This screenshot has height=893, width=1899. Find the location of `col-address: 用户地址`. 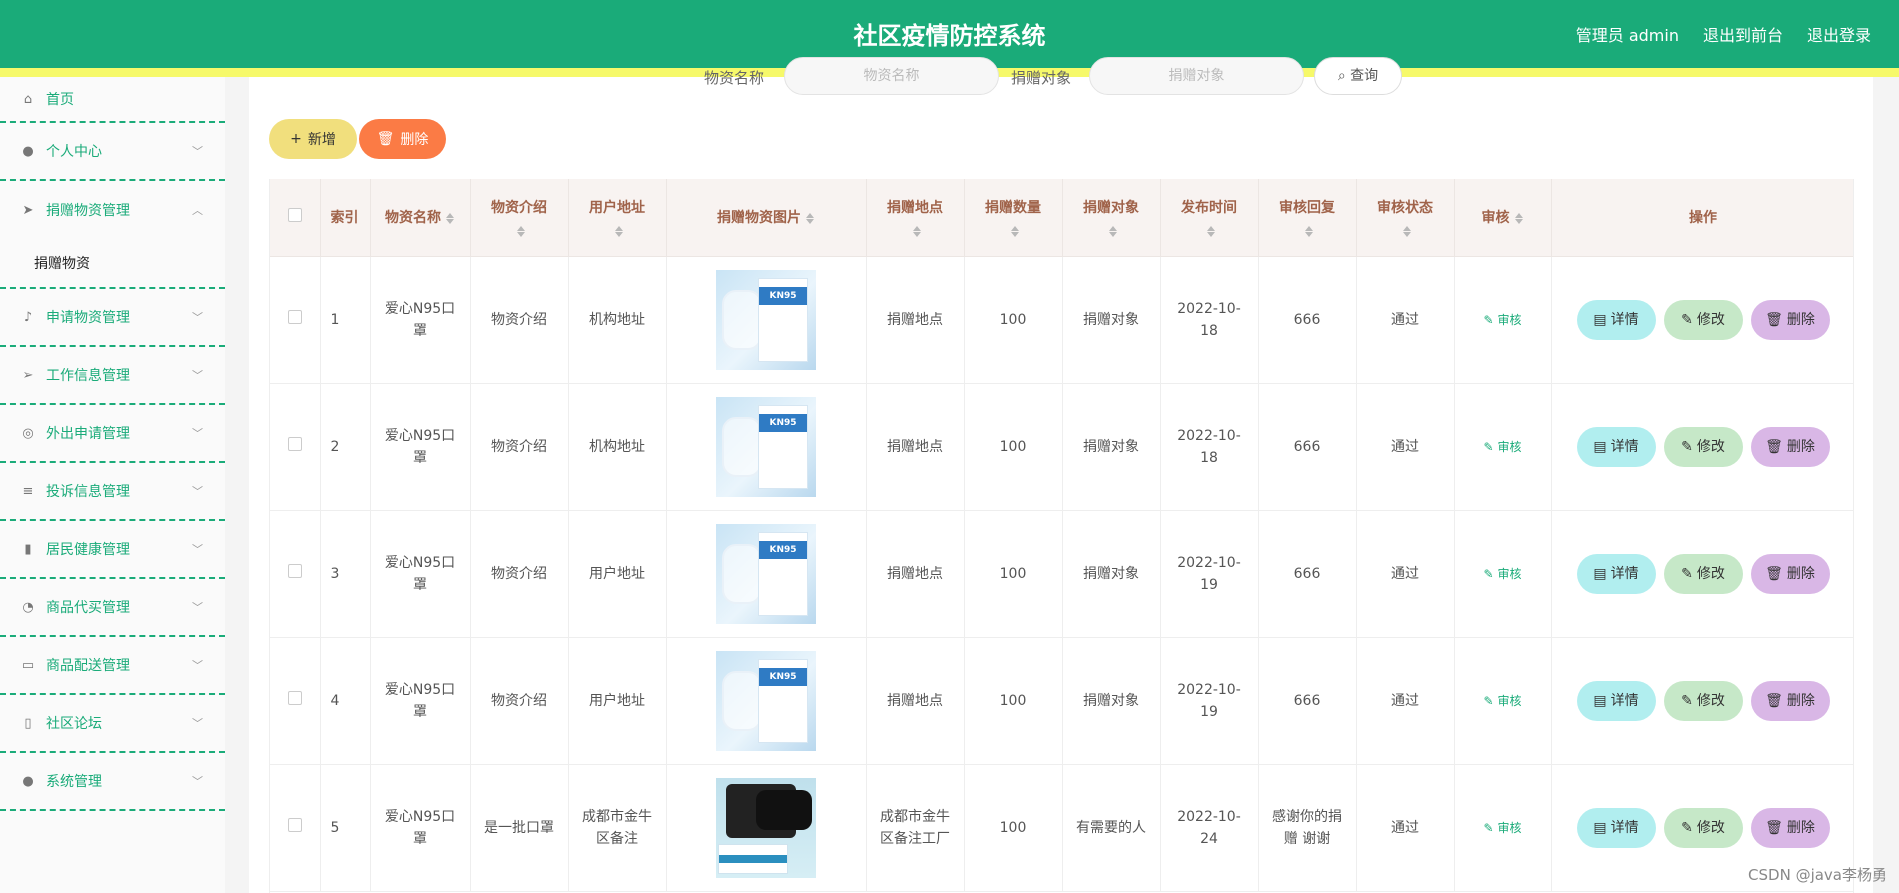

col-address: 用户地址 is located at coordinates (617, 218).